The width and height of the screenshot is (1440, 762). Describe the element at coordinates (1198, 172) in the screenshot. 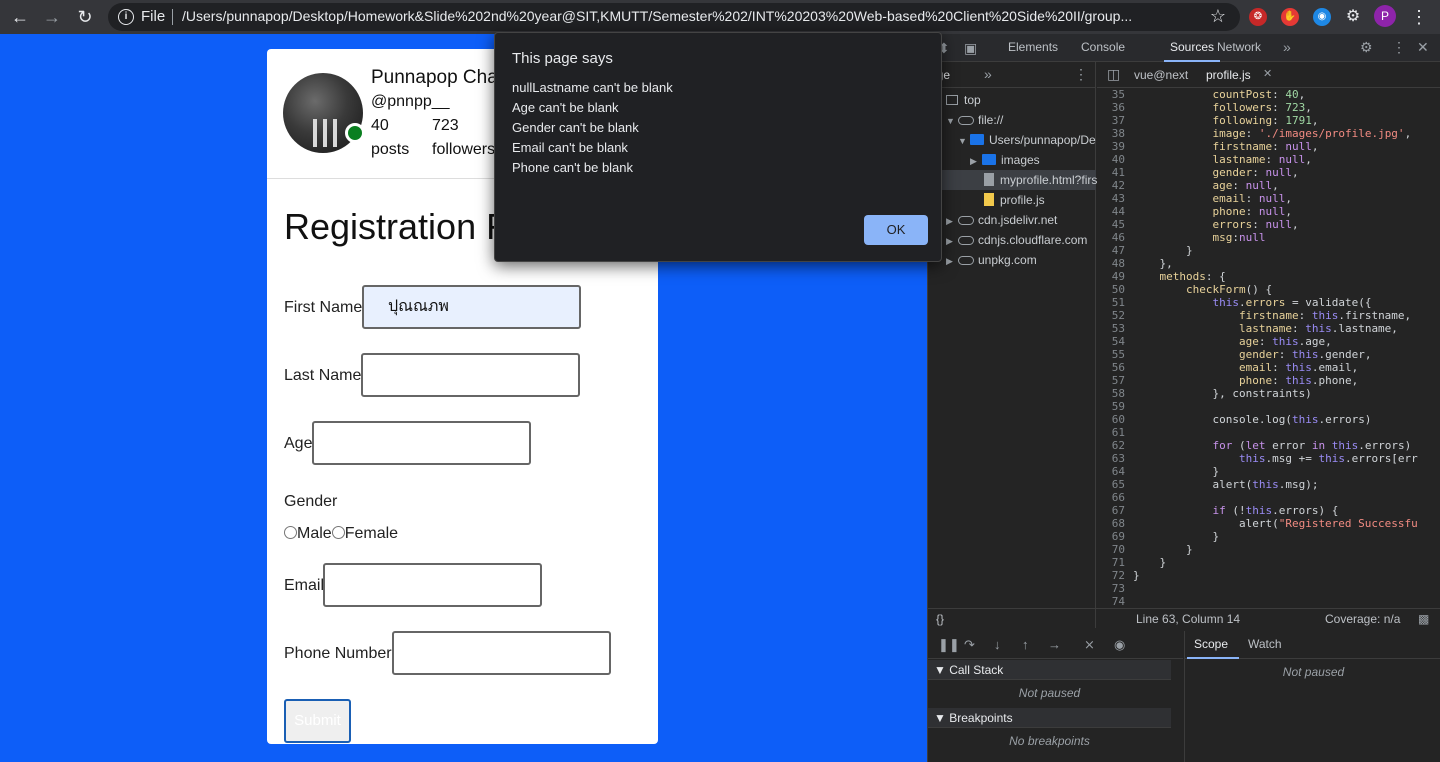

I see `code-line: 41 gender: null,` at that location.